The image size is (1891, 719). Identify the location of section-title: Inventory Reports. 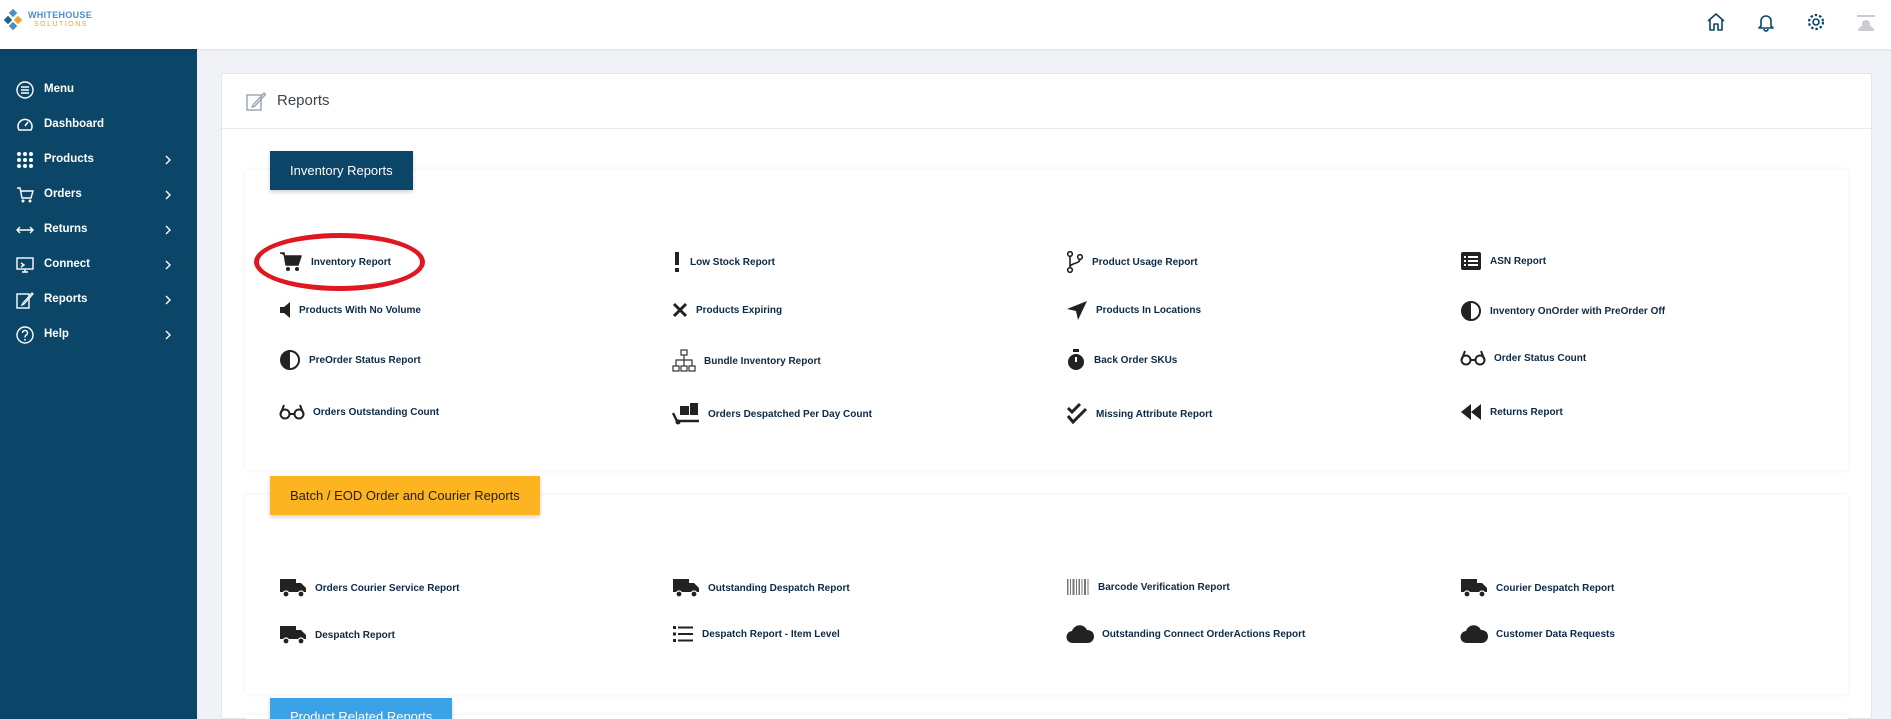
(341, 170).